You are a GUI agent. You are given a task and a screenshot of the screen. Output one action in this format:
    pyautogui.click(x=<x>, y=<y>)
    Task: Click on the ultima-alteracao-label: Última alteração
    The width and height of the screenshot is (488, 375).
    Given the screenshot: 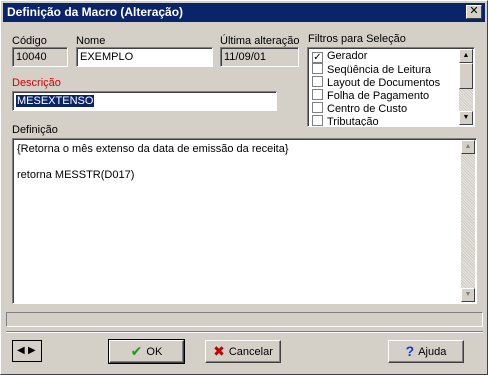 What is the action you would take?
    pyautogui.click(x=260, y=41)
    